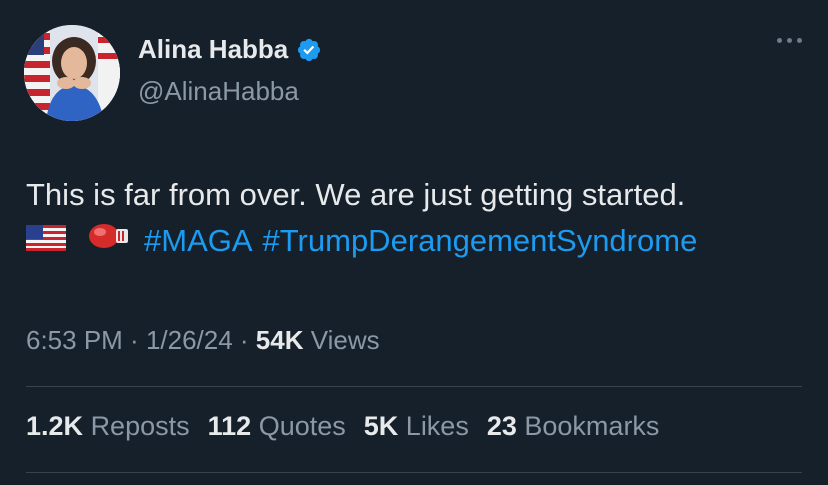  I want to click on verified-badge-icon, so click(309, 50).